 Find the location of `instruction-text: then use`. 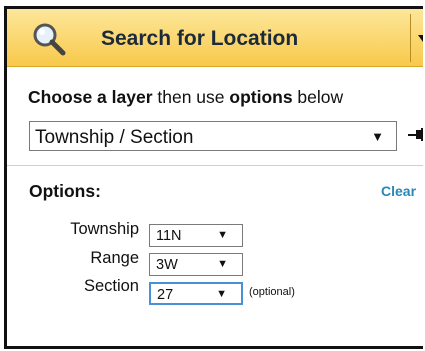

instruction-text: then use is located at coordinates (191, 97).